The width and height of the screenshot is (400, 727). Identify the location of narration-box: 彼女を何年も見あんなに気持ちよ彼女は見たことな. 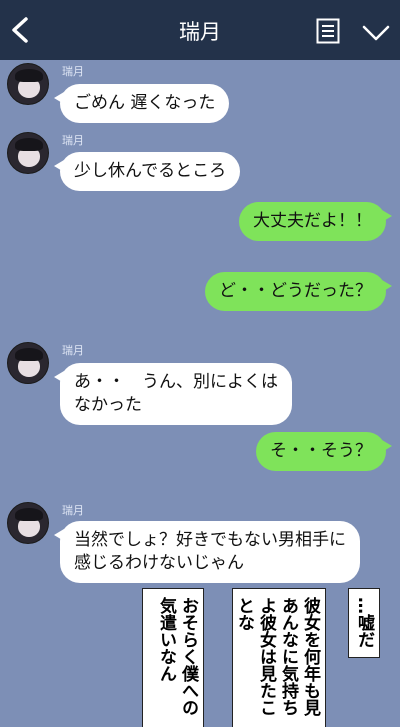
(279, 657).